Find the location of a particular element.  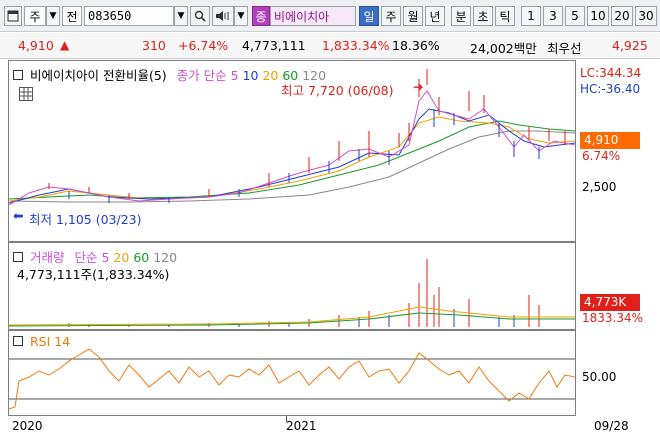

interval-button-10: 10 is located at coordinates (598, 16).